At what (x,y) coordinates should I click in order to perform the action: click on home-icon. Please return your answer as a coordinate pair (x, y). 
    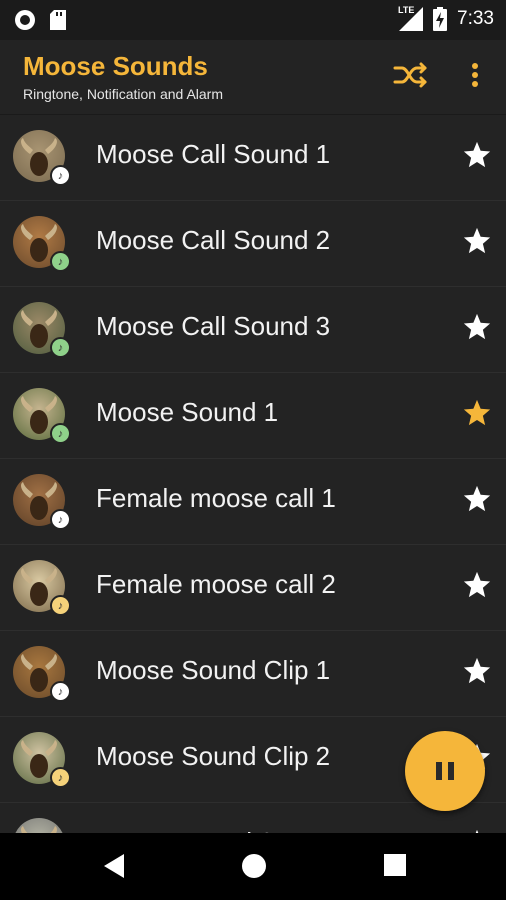
    Looking at the image, I should click on (254, 866).